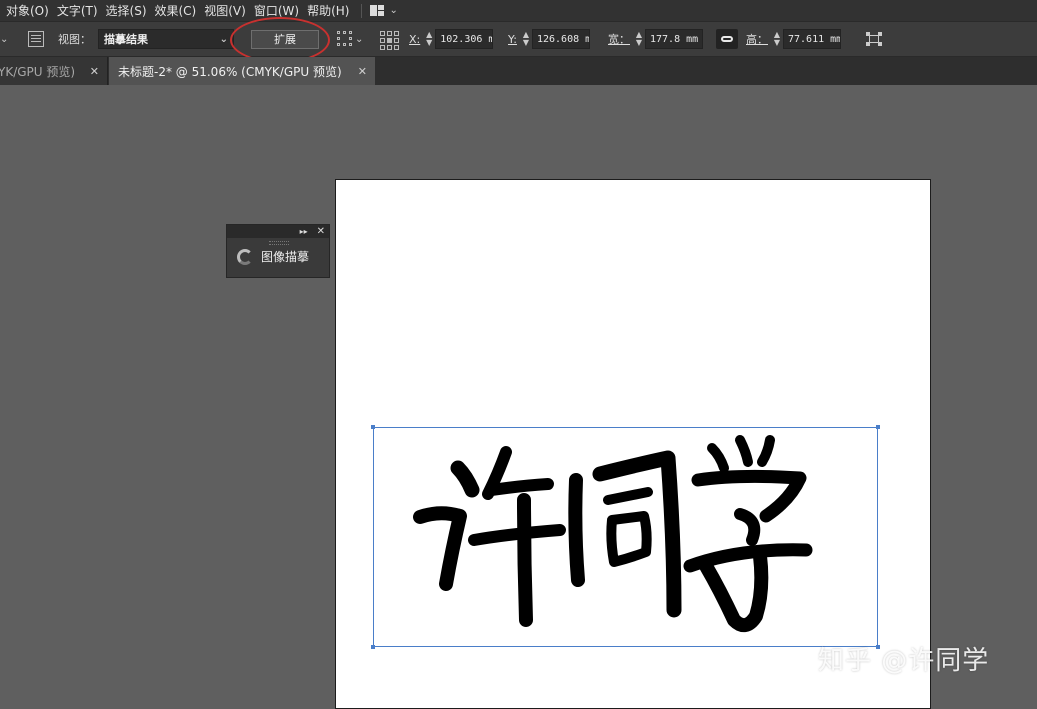 The height and width of the screenshot is (709, 1037). What do you see at coordinates (373, 427) in the screenshot?
I see `resize-handle-top-left` at bounding box center [373, 427].